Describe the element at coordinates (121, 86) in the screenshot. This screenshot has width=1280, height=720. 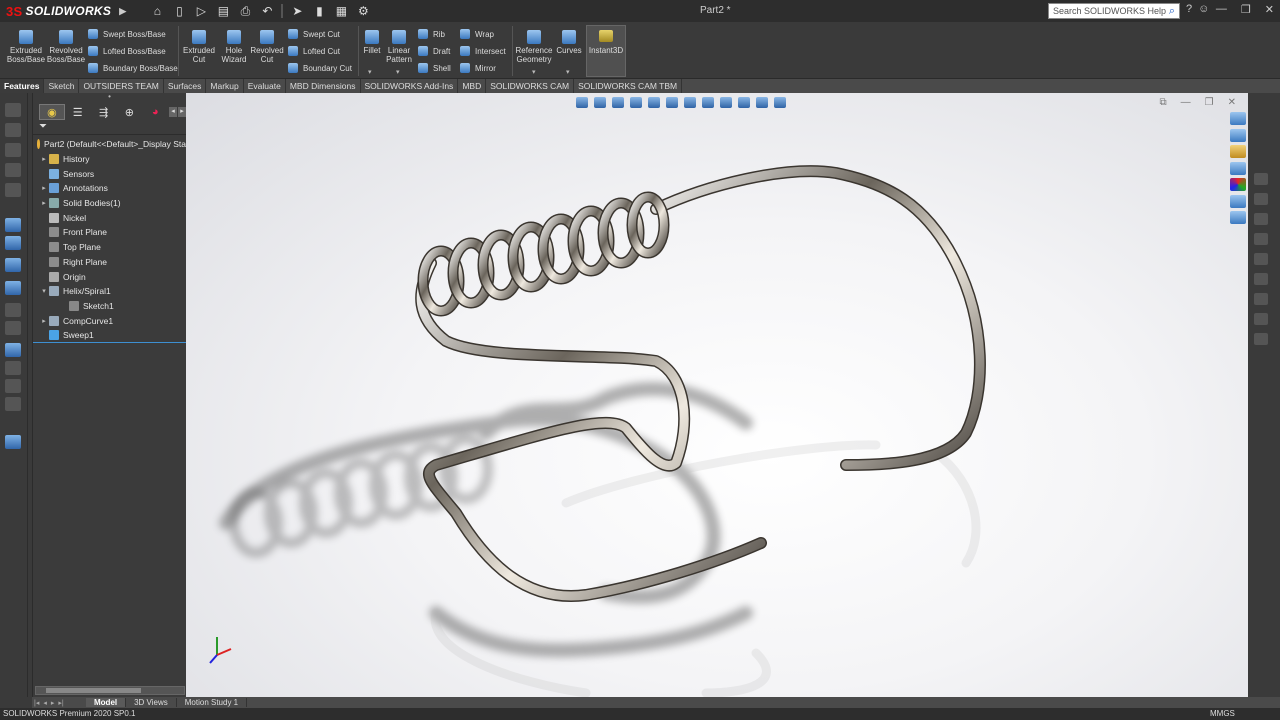
I see `tab-outsiders-team: OUTSIDERS TEAM` at that location.